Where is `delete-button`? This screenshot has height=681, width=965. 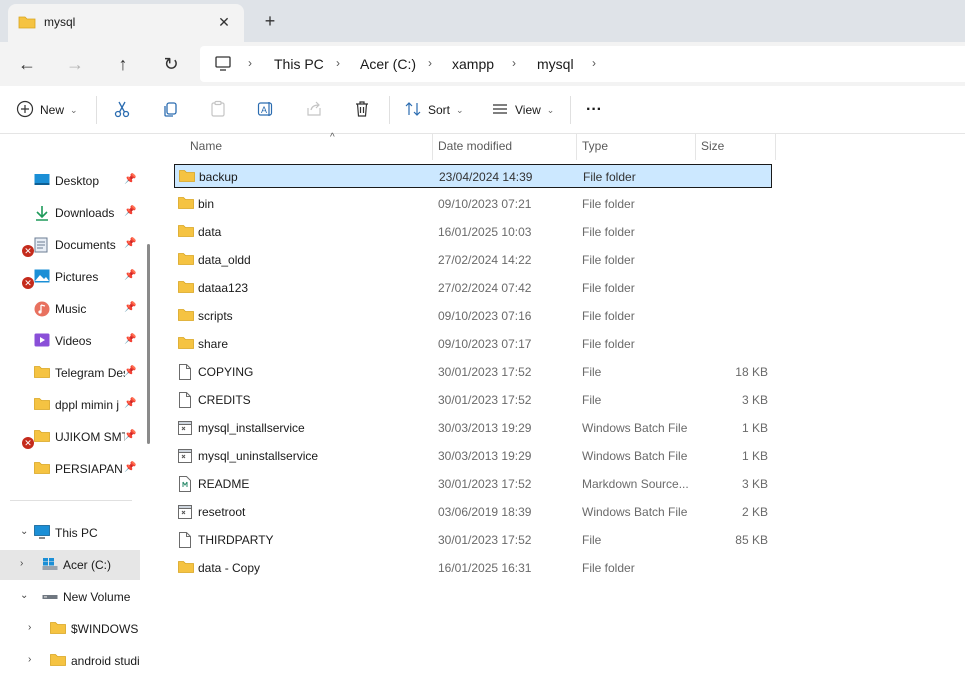
delete-button is located at coordinates (362, 110).